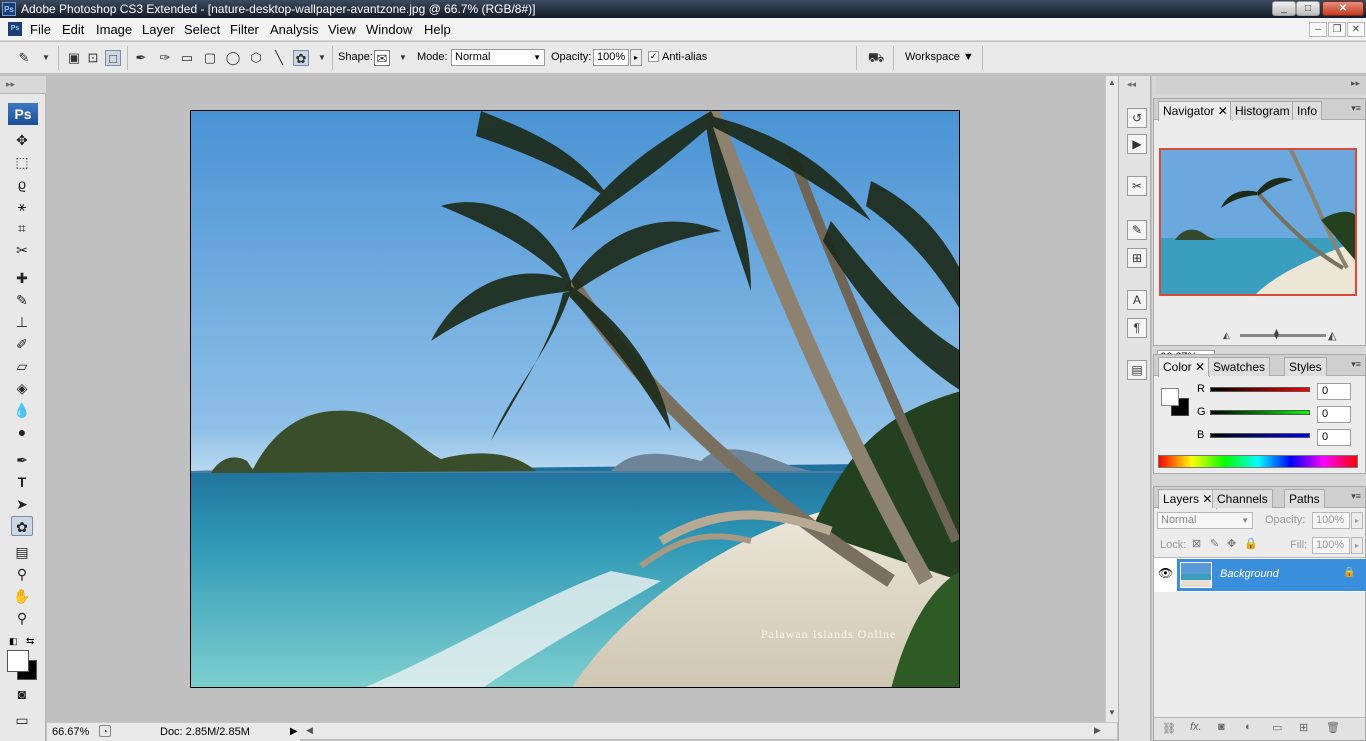 Image resolution: width=1366 pixels, height=741 pixels. Describe the element at coordinates (1305, 366) in the screenshot. I see `tab-styles: Styles` at that location.